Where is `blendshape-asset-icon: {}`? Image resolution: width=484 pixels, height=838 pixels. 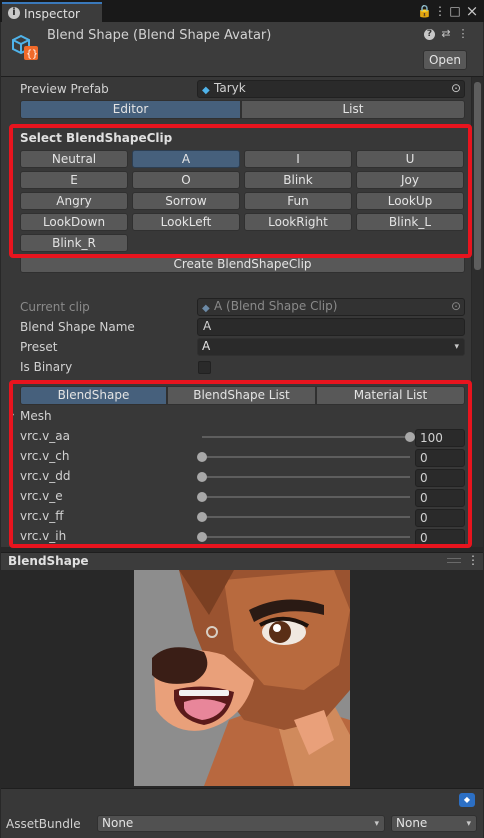 blendshape-asset-icon: {} is located at coordinates (25, 47).